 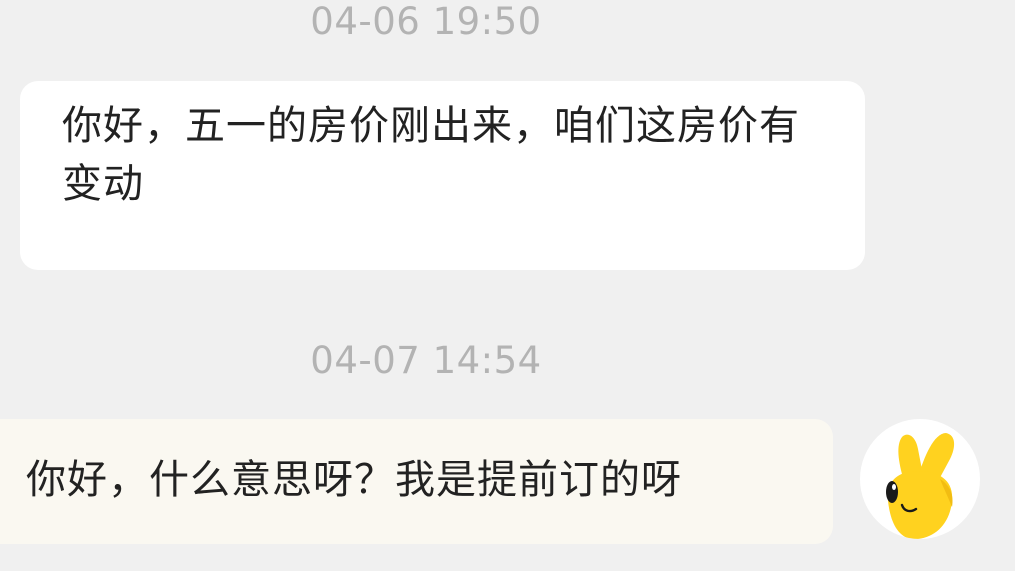 What do you see at coordinates (920, 486) in the screenshot?
I see `yellow-hand-mascot-icon` at bounding box center [920, 486].